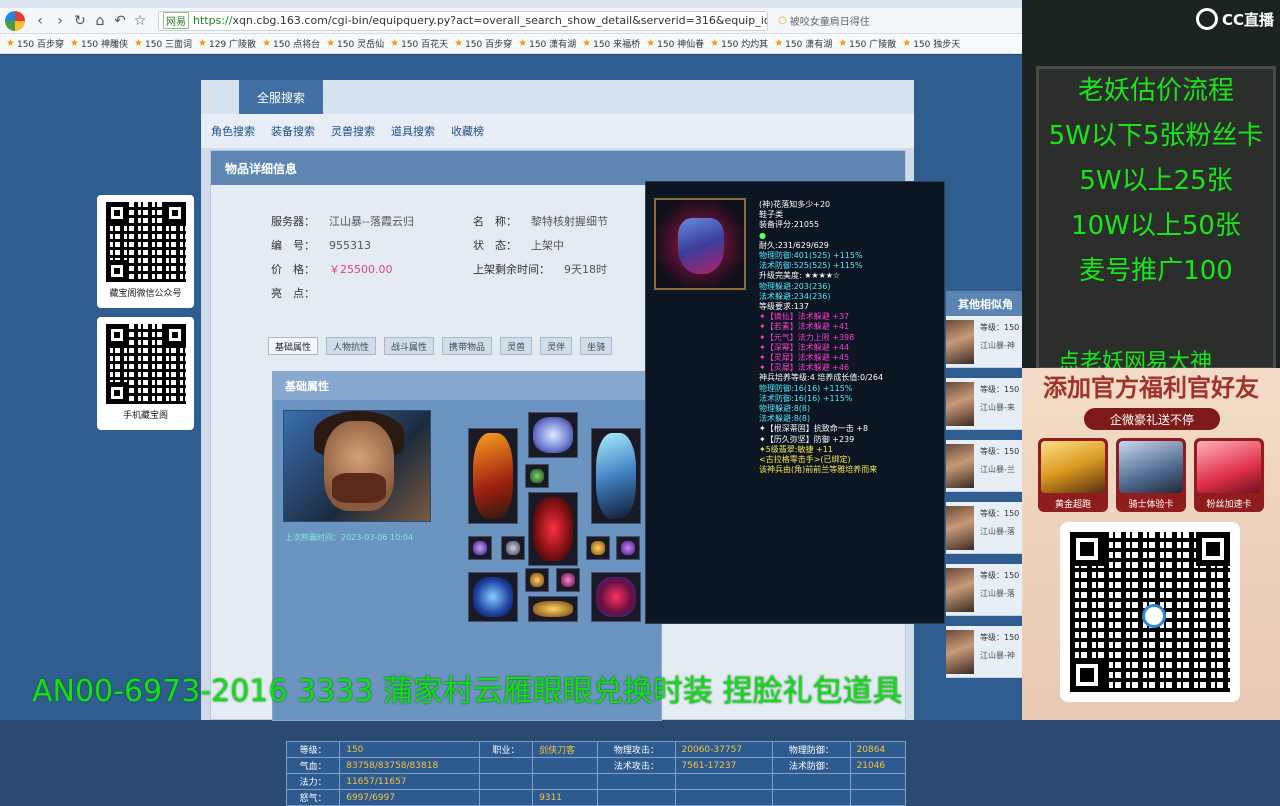 The height and width of the screenshot is (806, 1280). Describe the element at coordinates (675, 43) in the screenshot. I see `bookmark-item: ★ 150 神仙眷` at that location.